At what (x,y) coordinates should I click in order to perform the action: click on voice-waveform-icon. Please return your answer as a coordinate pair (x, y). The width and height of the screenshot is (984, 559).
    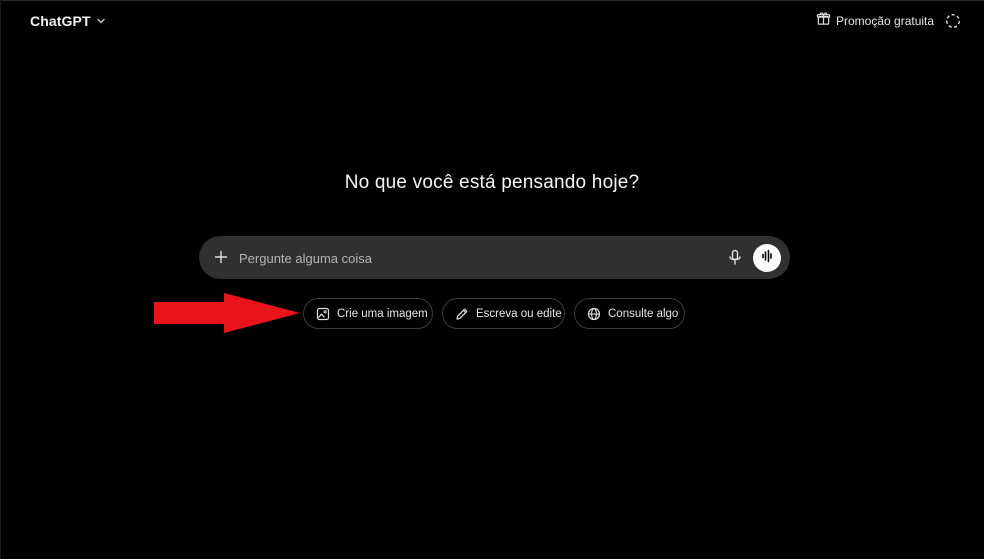
    Looking at the image, I should click on (767, 258).